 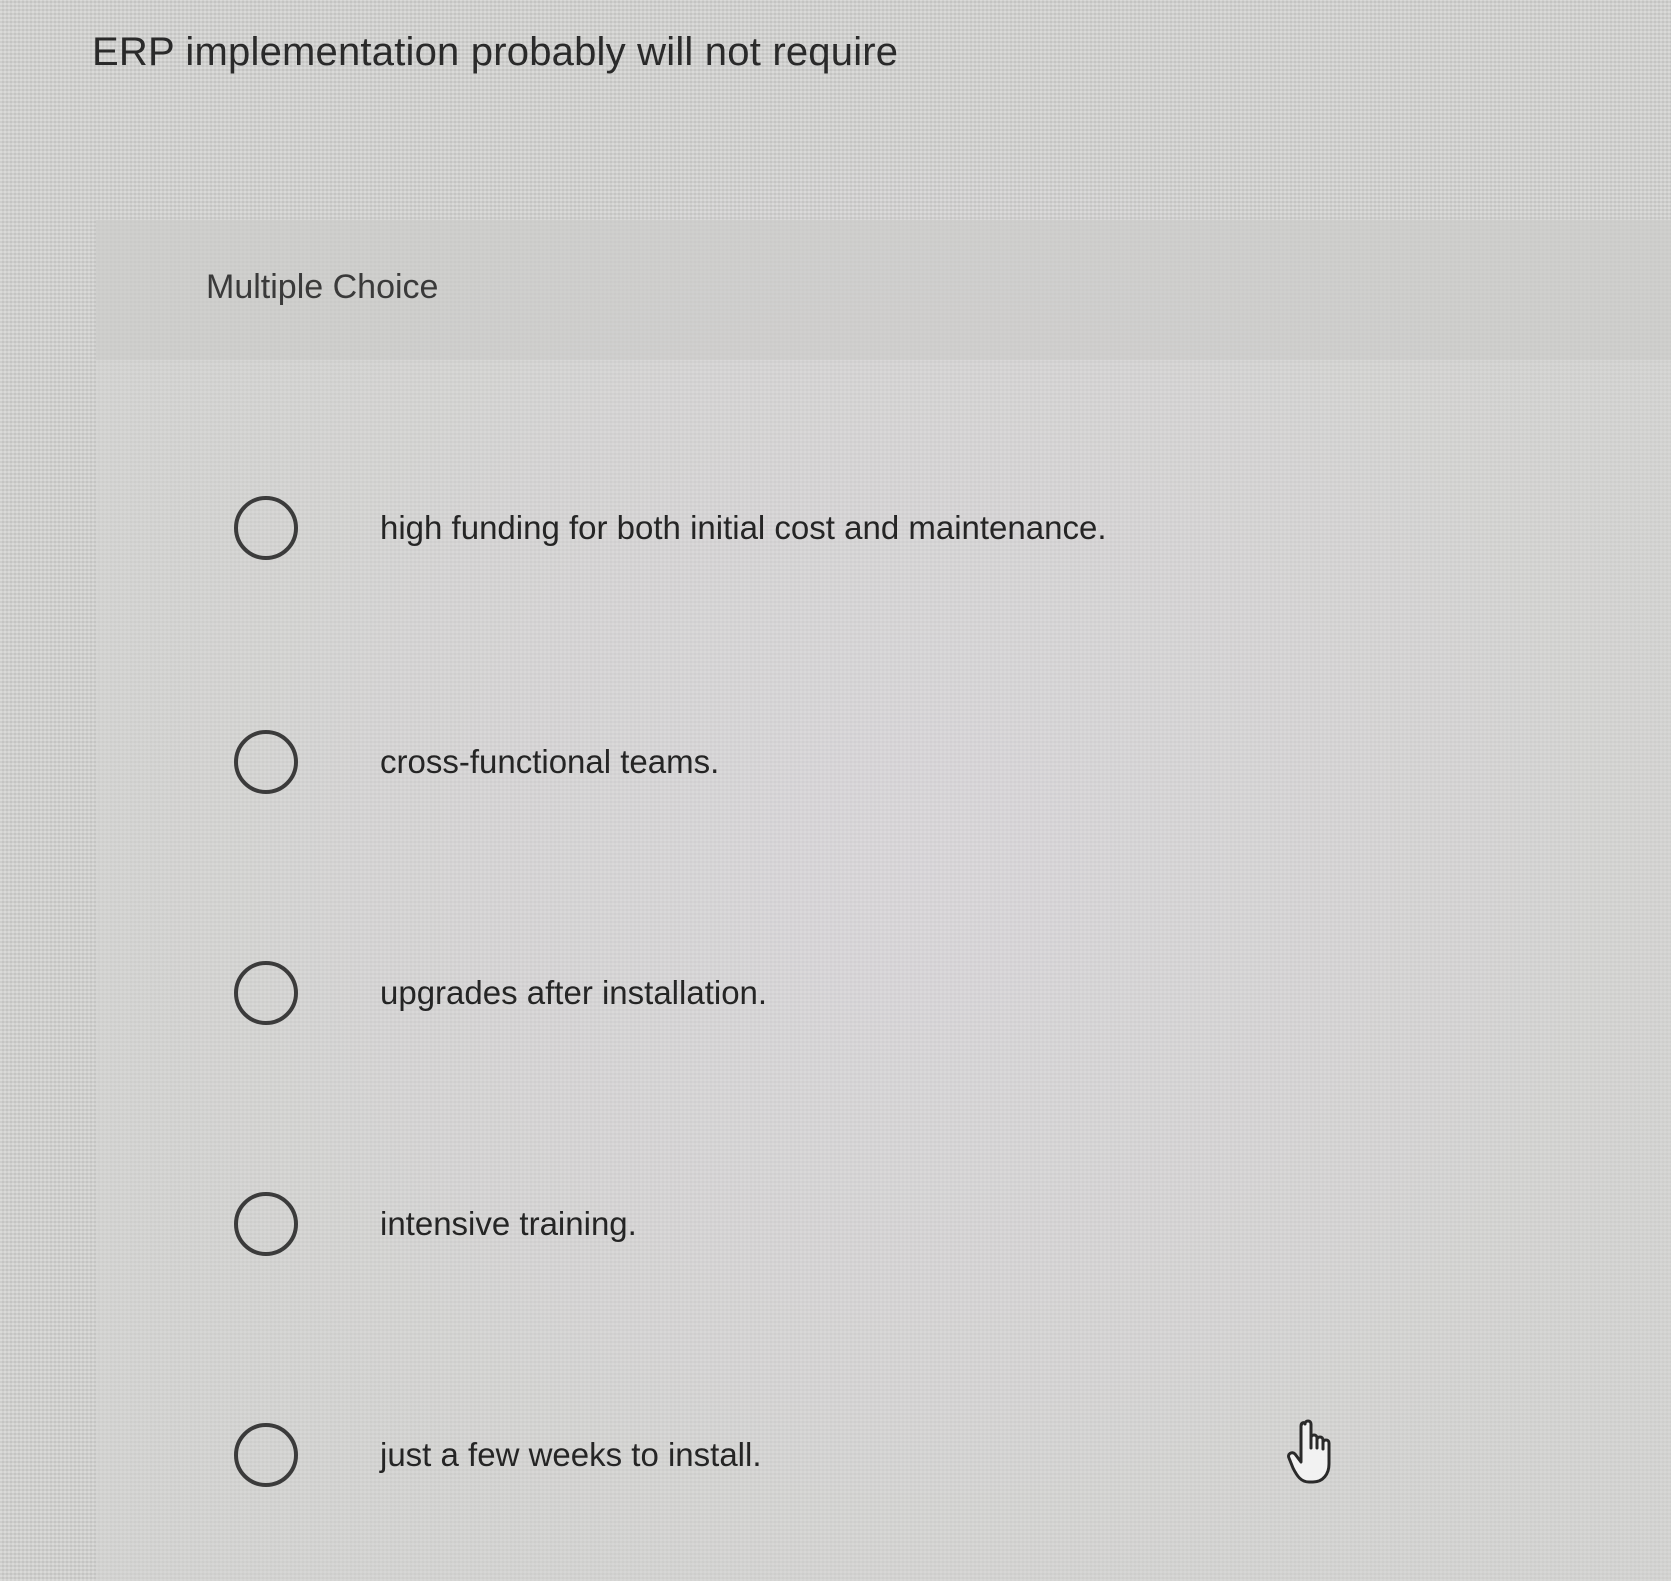 I want to click on option-3: upgrades after installation., so click(x=500, y=993).